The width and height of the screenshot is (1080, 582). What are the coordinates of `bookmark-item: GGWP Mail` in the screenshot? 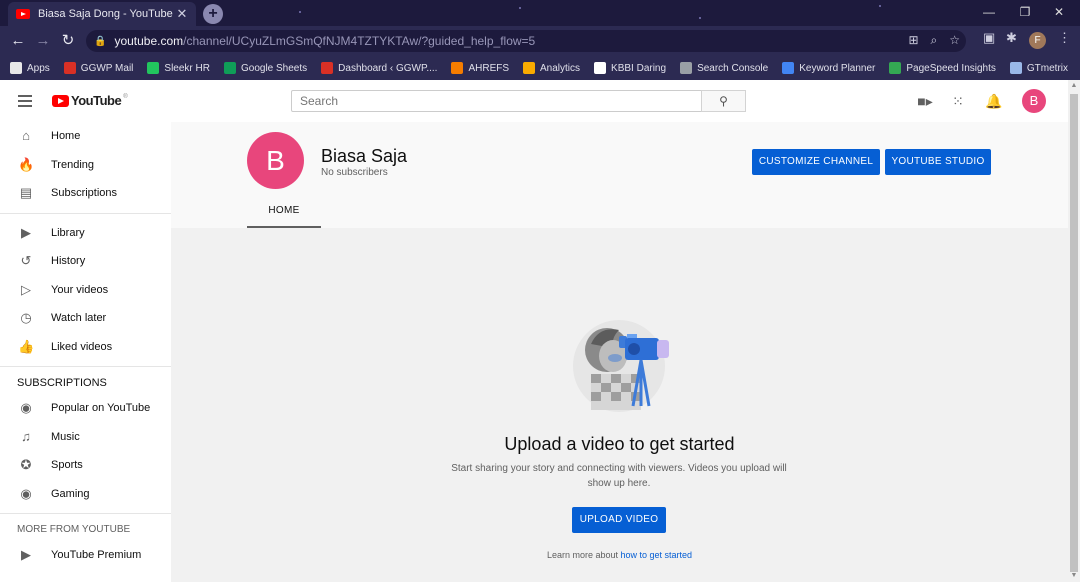 It's located at (98, 68).